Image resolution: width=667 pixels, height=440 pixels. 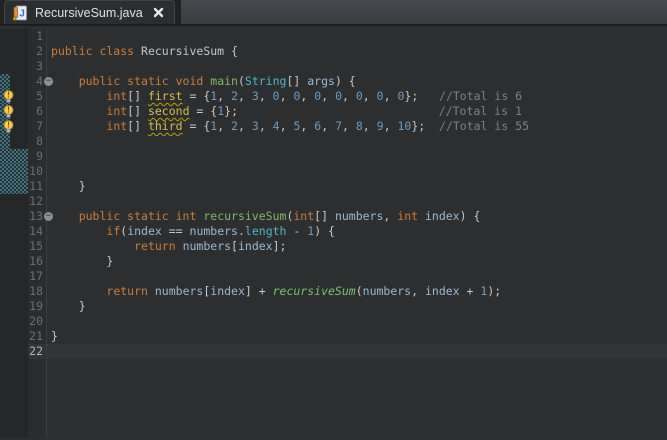 What do you see at coordinates (345, 81) in the screenshot?
I see `code-token: ) {` at bounding box center [345, 81].